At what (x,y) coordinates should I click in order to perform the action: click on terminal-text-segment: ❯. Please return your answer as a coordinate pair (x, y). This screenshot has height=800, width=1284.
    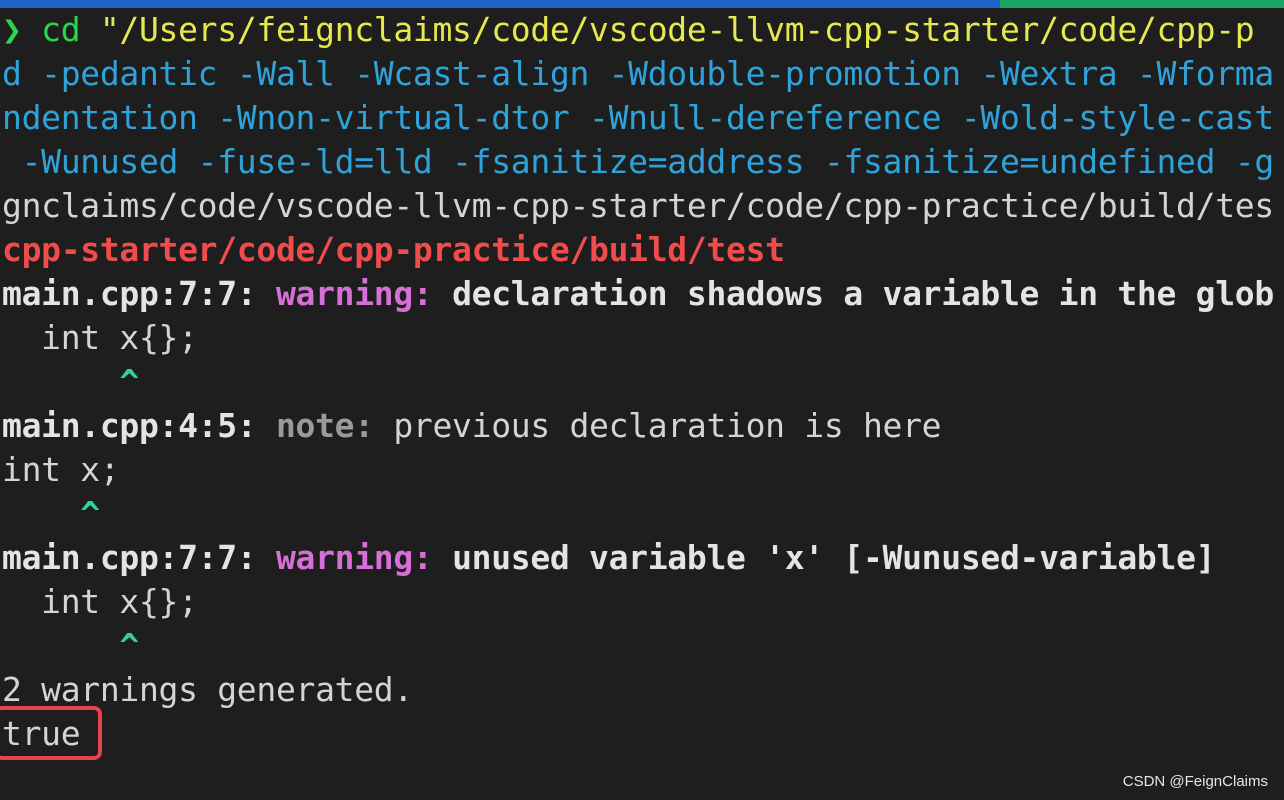
    Looking at the image, I should click on (22, 29).